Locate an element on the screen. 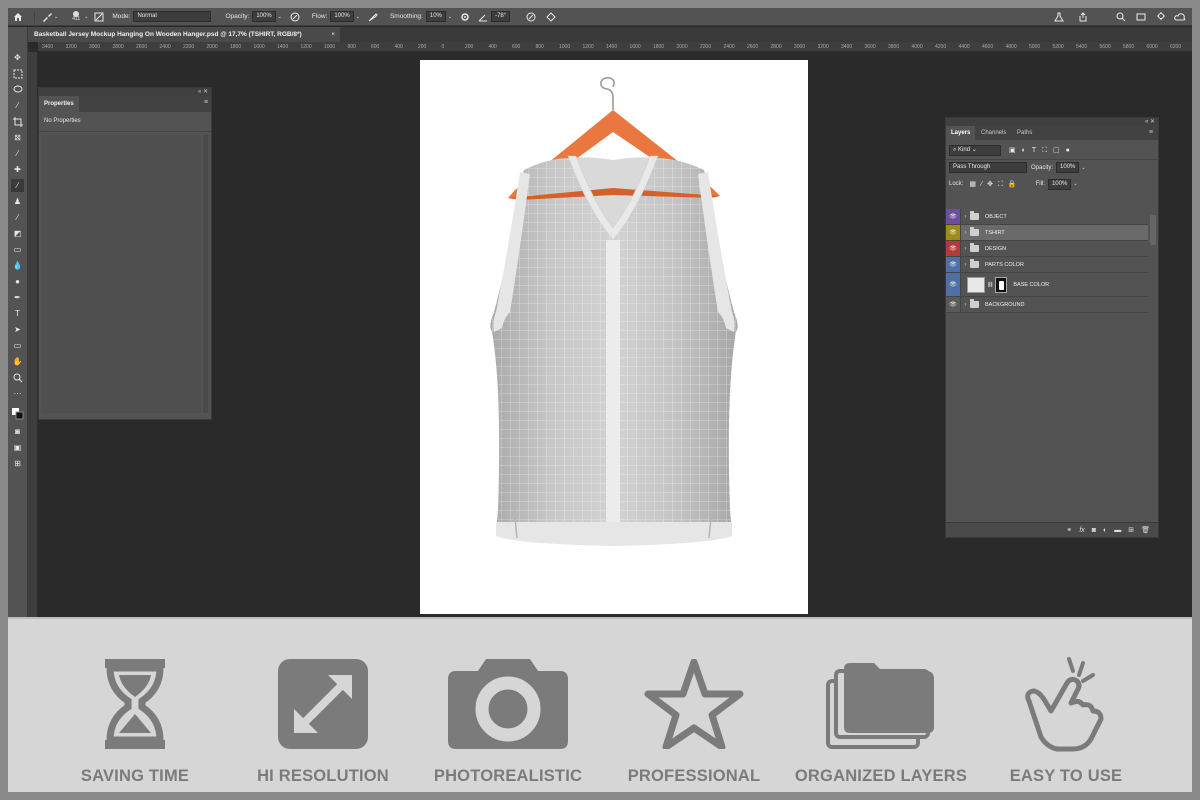  home-icon is located at coordinates (18, 17).